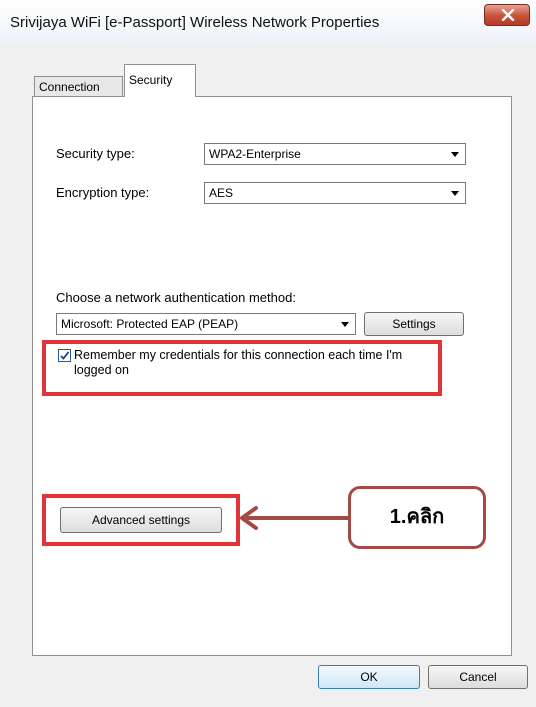 Image resolution: width=536 pixels, height=707 pixels. I want to click on security-type-select: WPA2-Enterprise, so click(335, 154).